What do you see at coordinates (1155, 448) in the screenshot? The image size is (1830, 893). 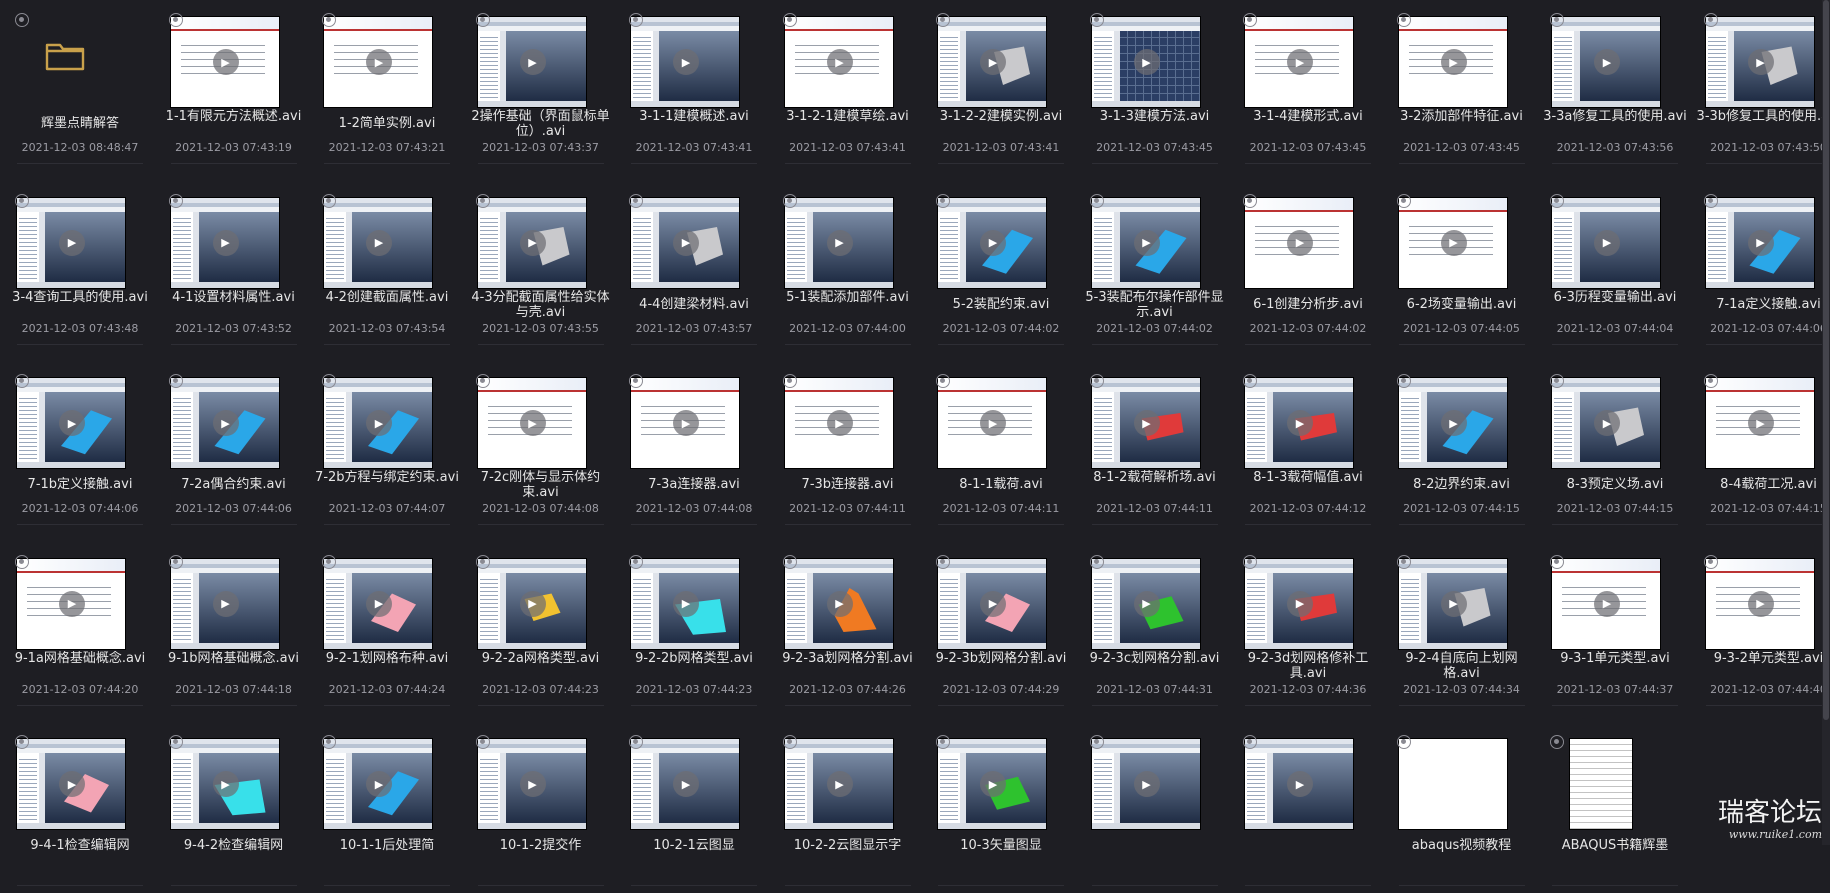 I see `file-tile: ▶8-1-2载荷解析场.avi2021-12-03 07:44:11` at bounding box center [1155, 448].